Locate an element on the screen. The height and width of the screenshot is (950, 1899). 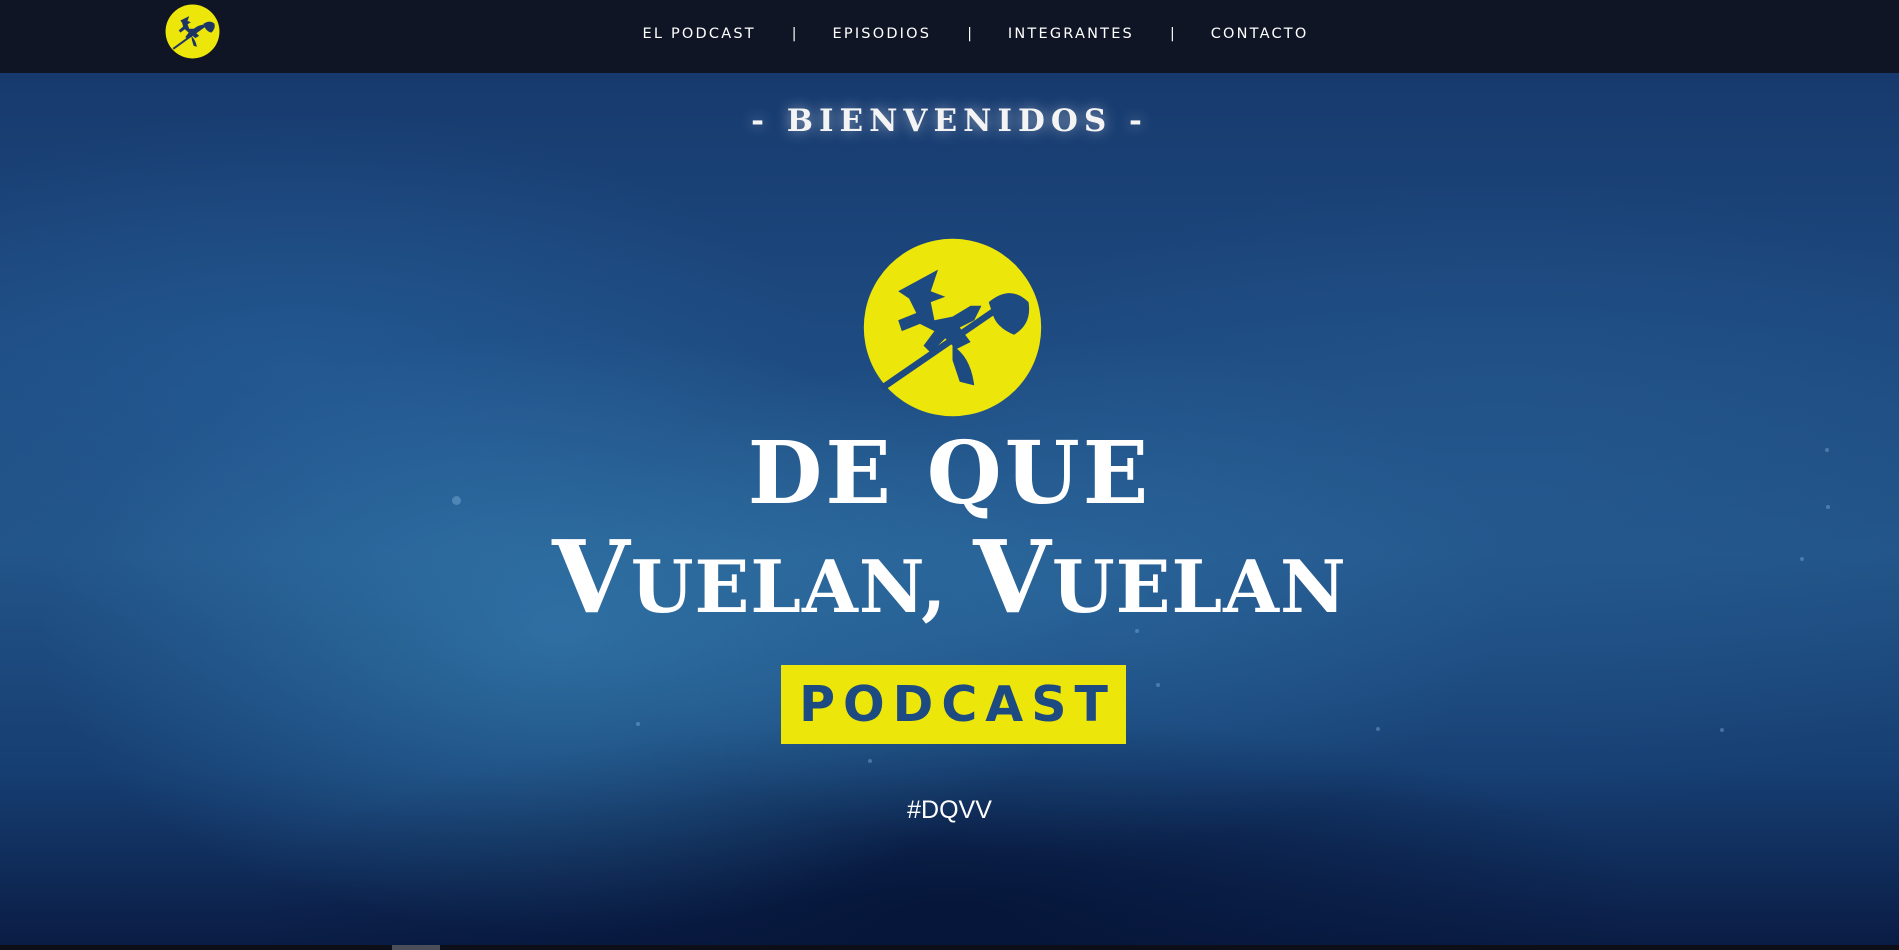
hero-logo is located at coordinates (952, 327).